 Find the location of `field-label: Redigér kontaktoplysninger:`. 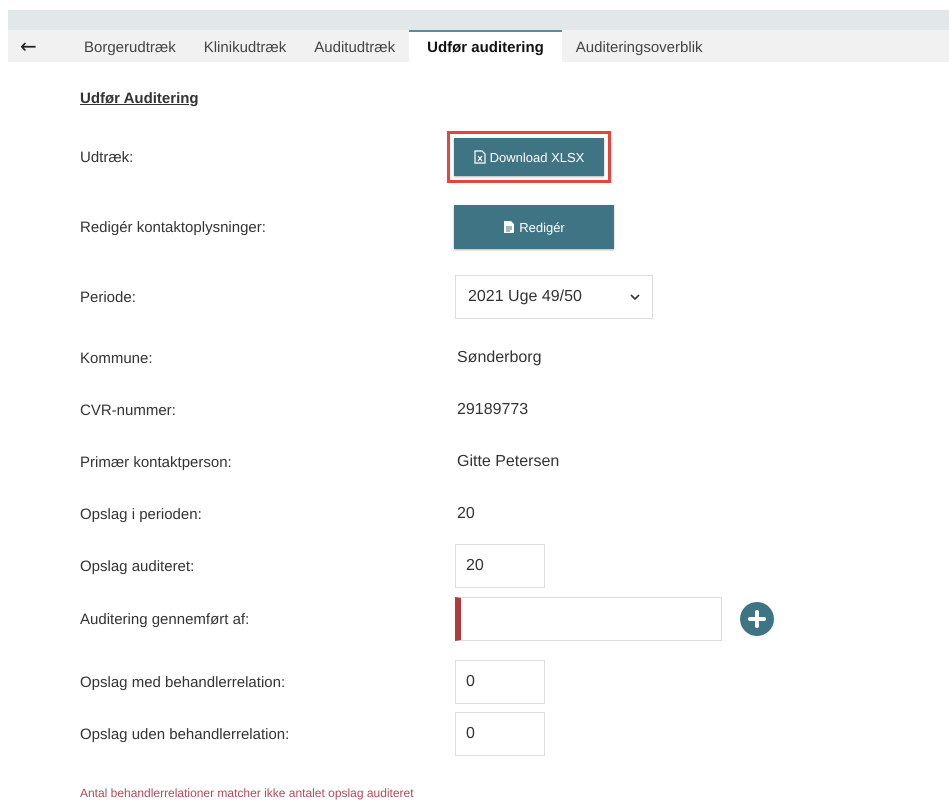

field-label: Redigér kontaktoplysninger: is located at coordinates (173, 227).